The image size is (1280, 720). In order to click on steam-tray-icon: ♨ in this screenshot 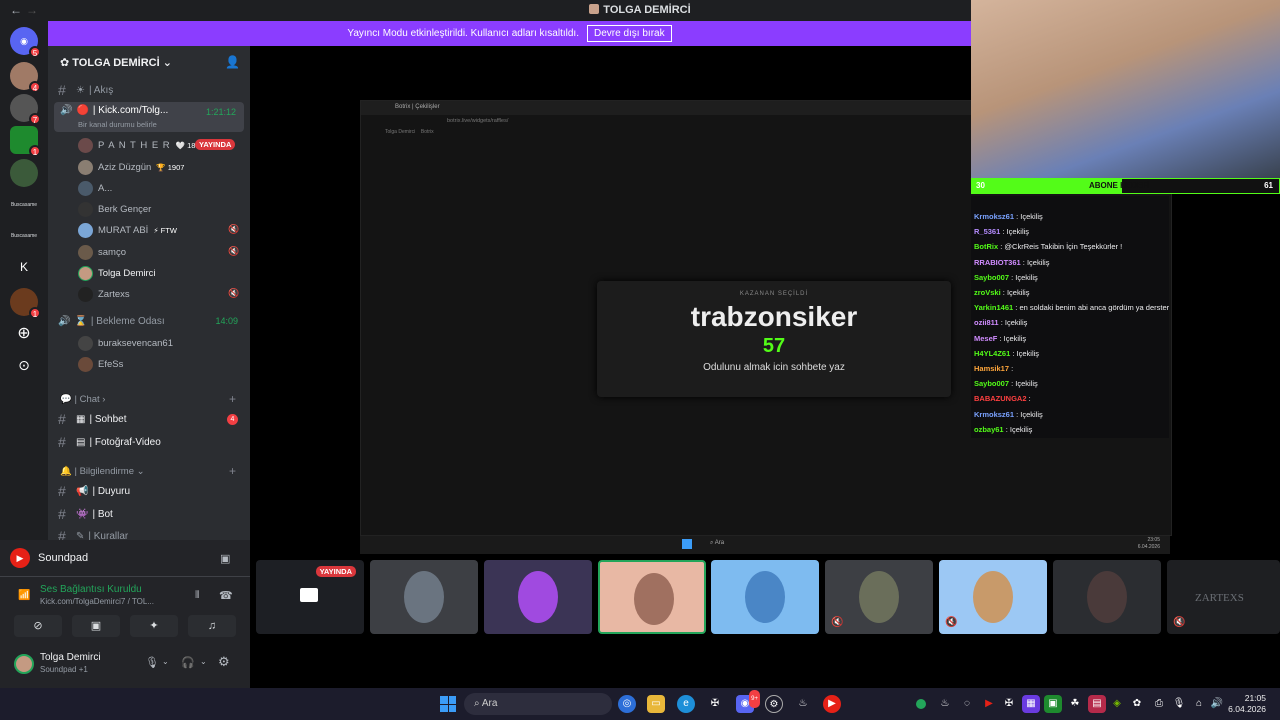, I will do `click(945, 704)`.